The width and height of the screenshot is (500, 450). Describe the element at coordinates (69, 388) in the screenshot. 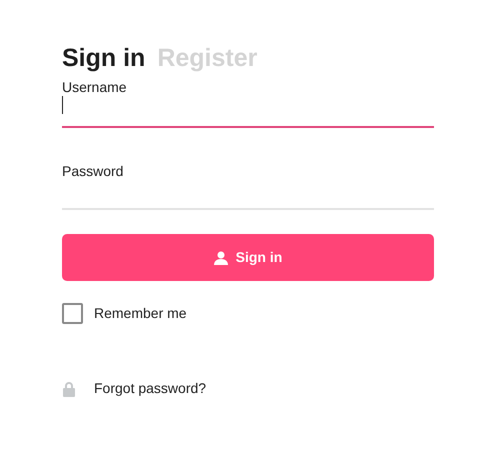

I see `lock-icon` at that location.